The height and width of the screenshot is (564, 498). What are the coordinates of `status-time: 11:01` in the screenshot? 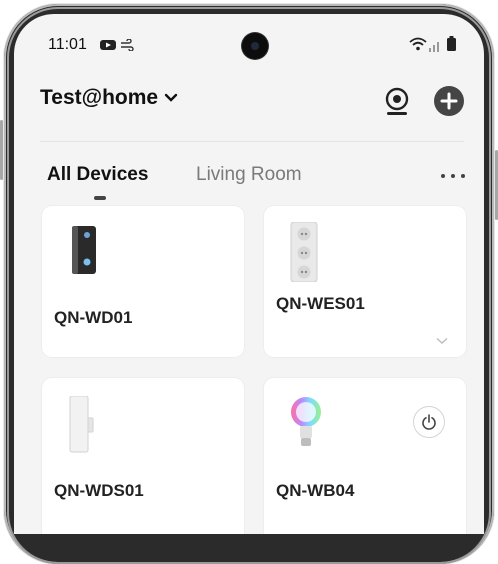 It's located at (67, 44).